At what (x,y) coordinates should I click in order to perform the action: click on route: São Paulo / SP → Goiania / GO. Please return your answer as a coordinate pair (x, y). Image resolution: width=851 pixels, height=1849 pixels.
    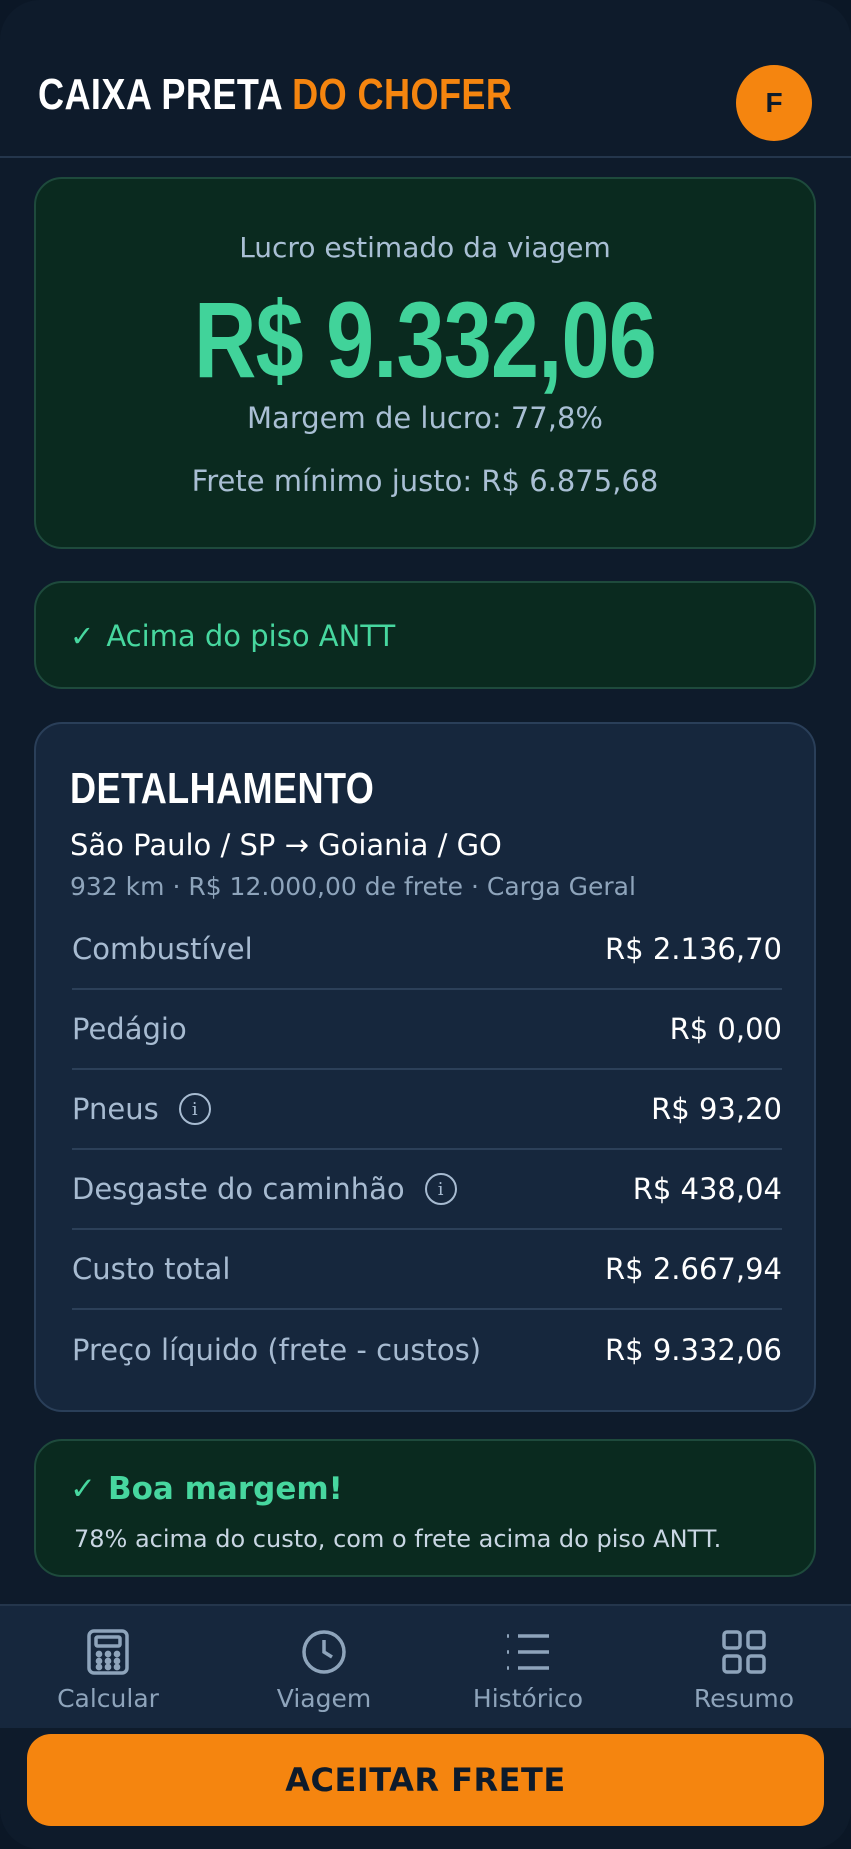
    Looking at the image, I should click on (286, 845).